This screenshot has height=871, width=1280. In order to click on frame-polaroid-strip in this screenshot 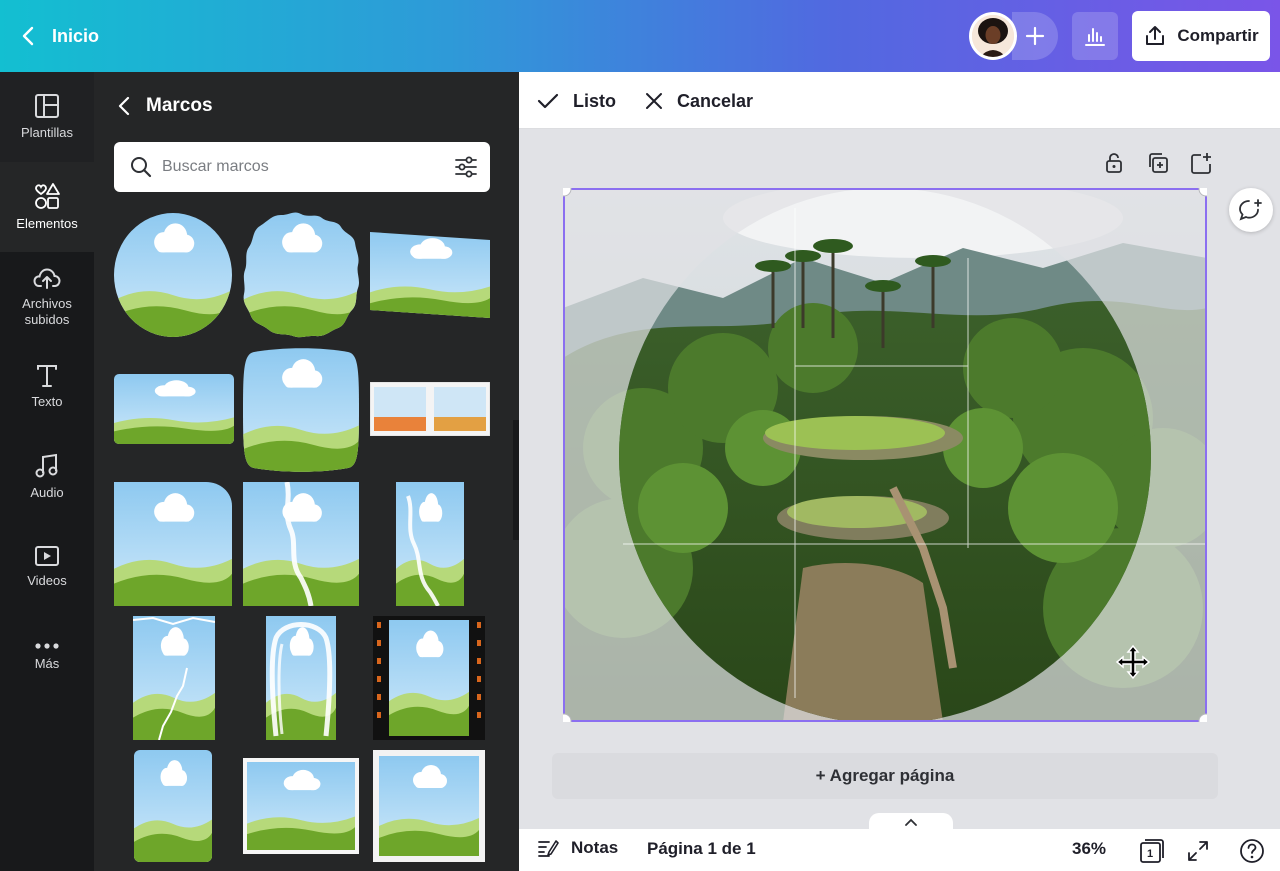, I will do `click(430, 409)`.